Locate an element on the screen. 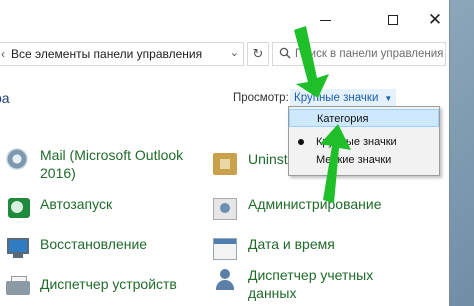 Image resolution: width=474 pixels, height=306 pixels. search-input is located at coordinates (370, 54).